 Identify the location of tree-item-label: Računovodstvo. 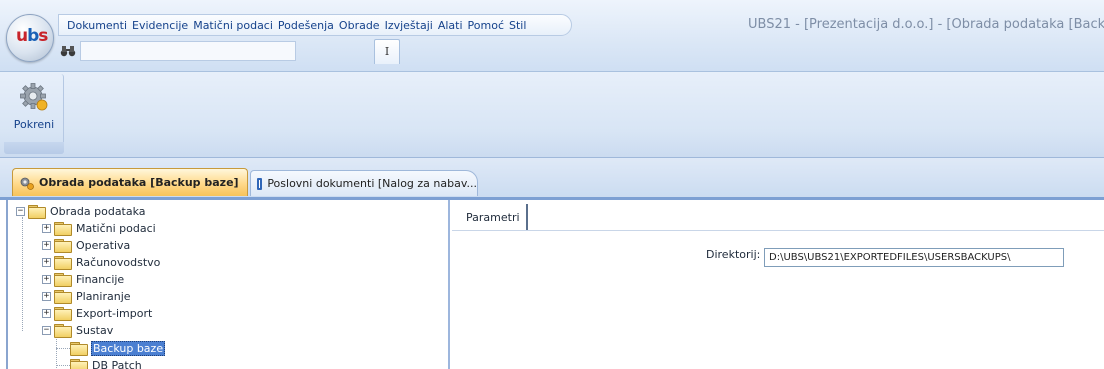
(118, 262).